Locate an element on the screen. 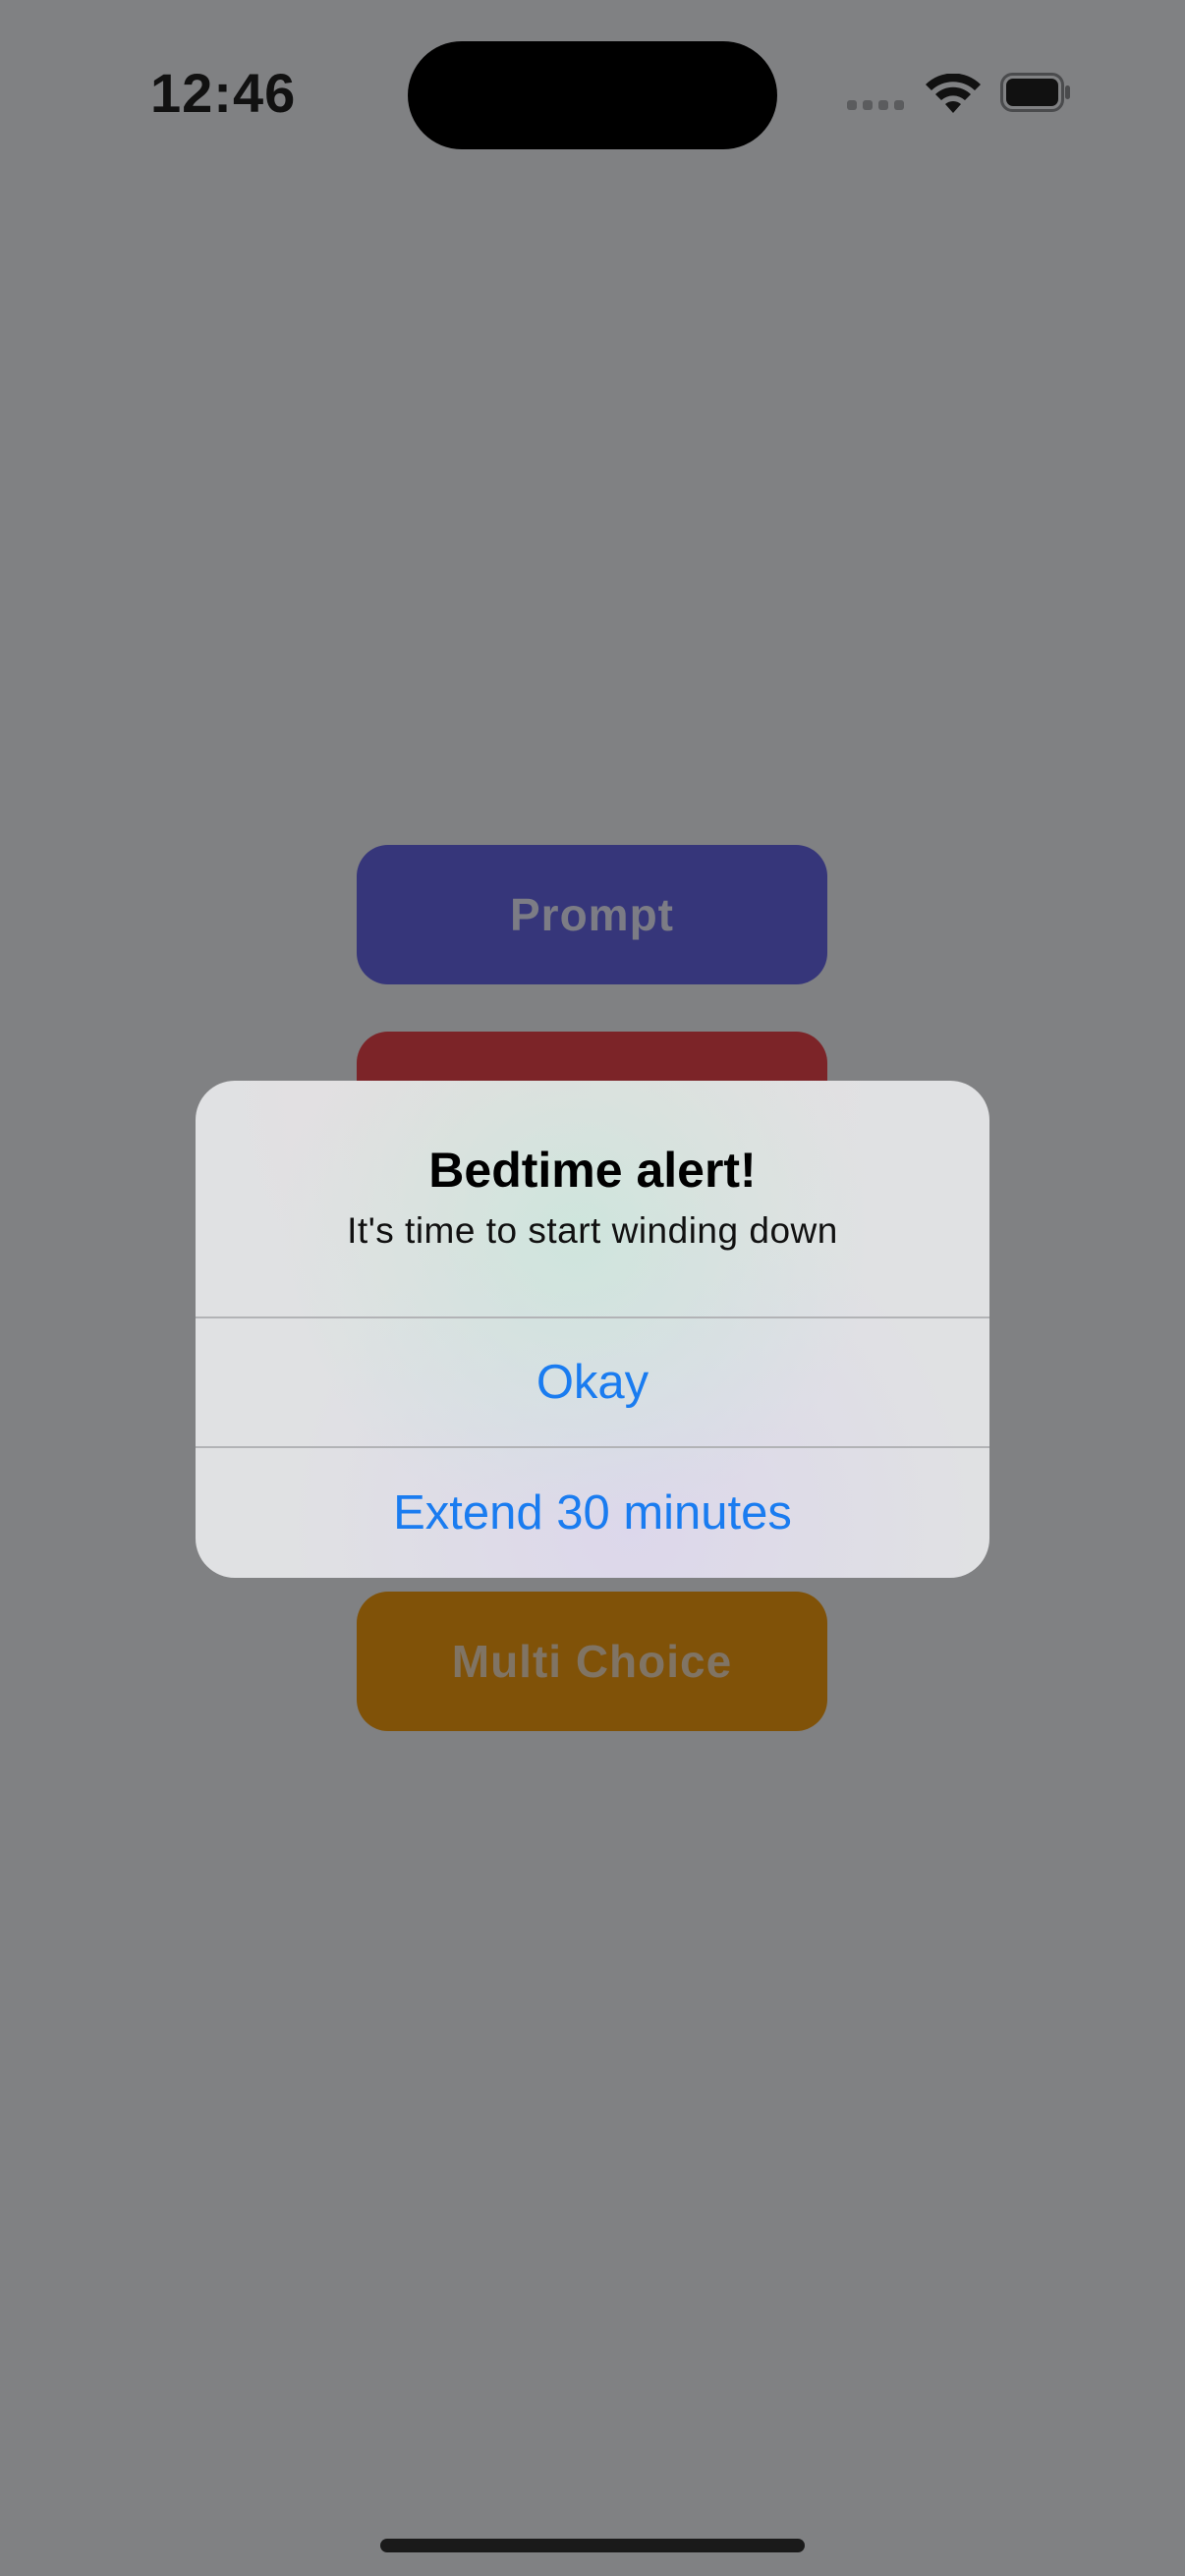 The width and height of the screenshot is (1185, 2576). multi-choice-button: Multi Choice is located at coordinates (592, 1661).